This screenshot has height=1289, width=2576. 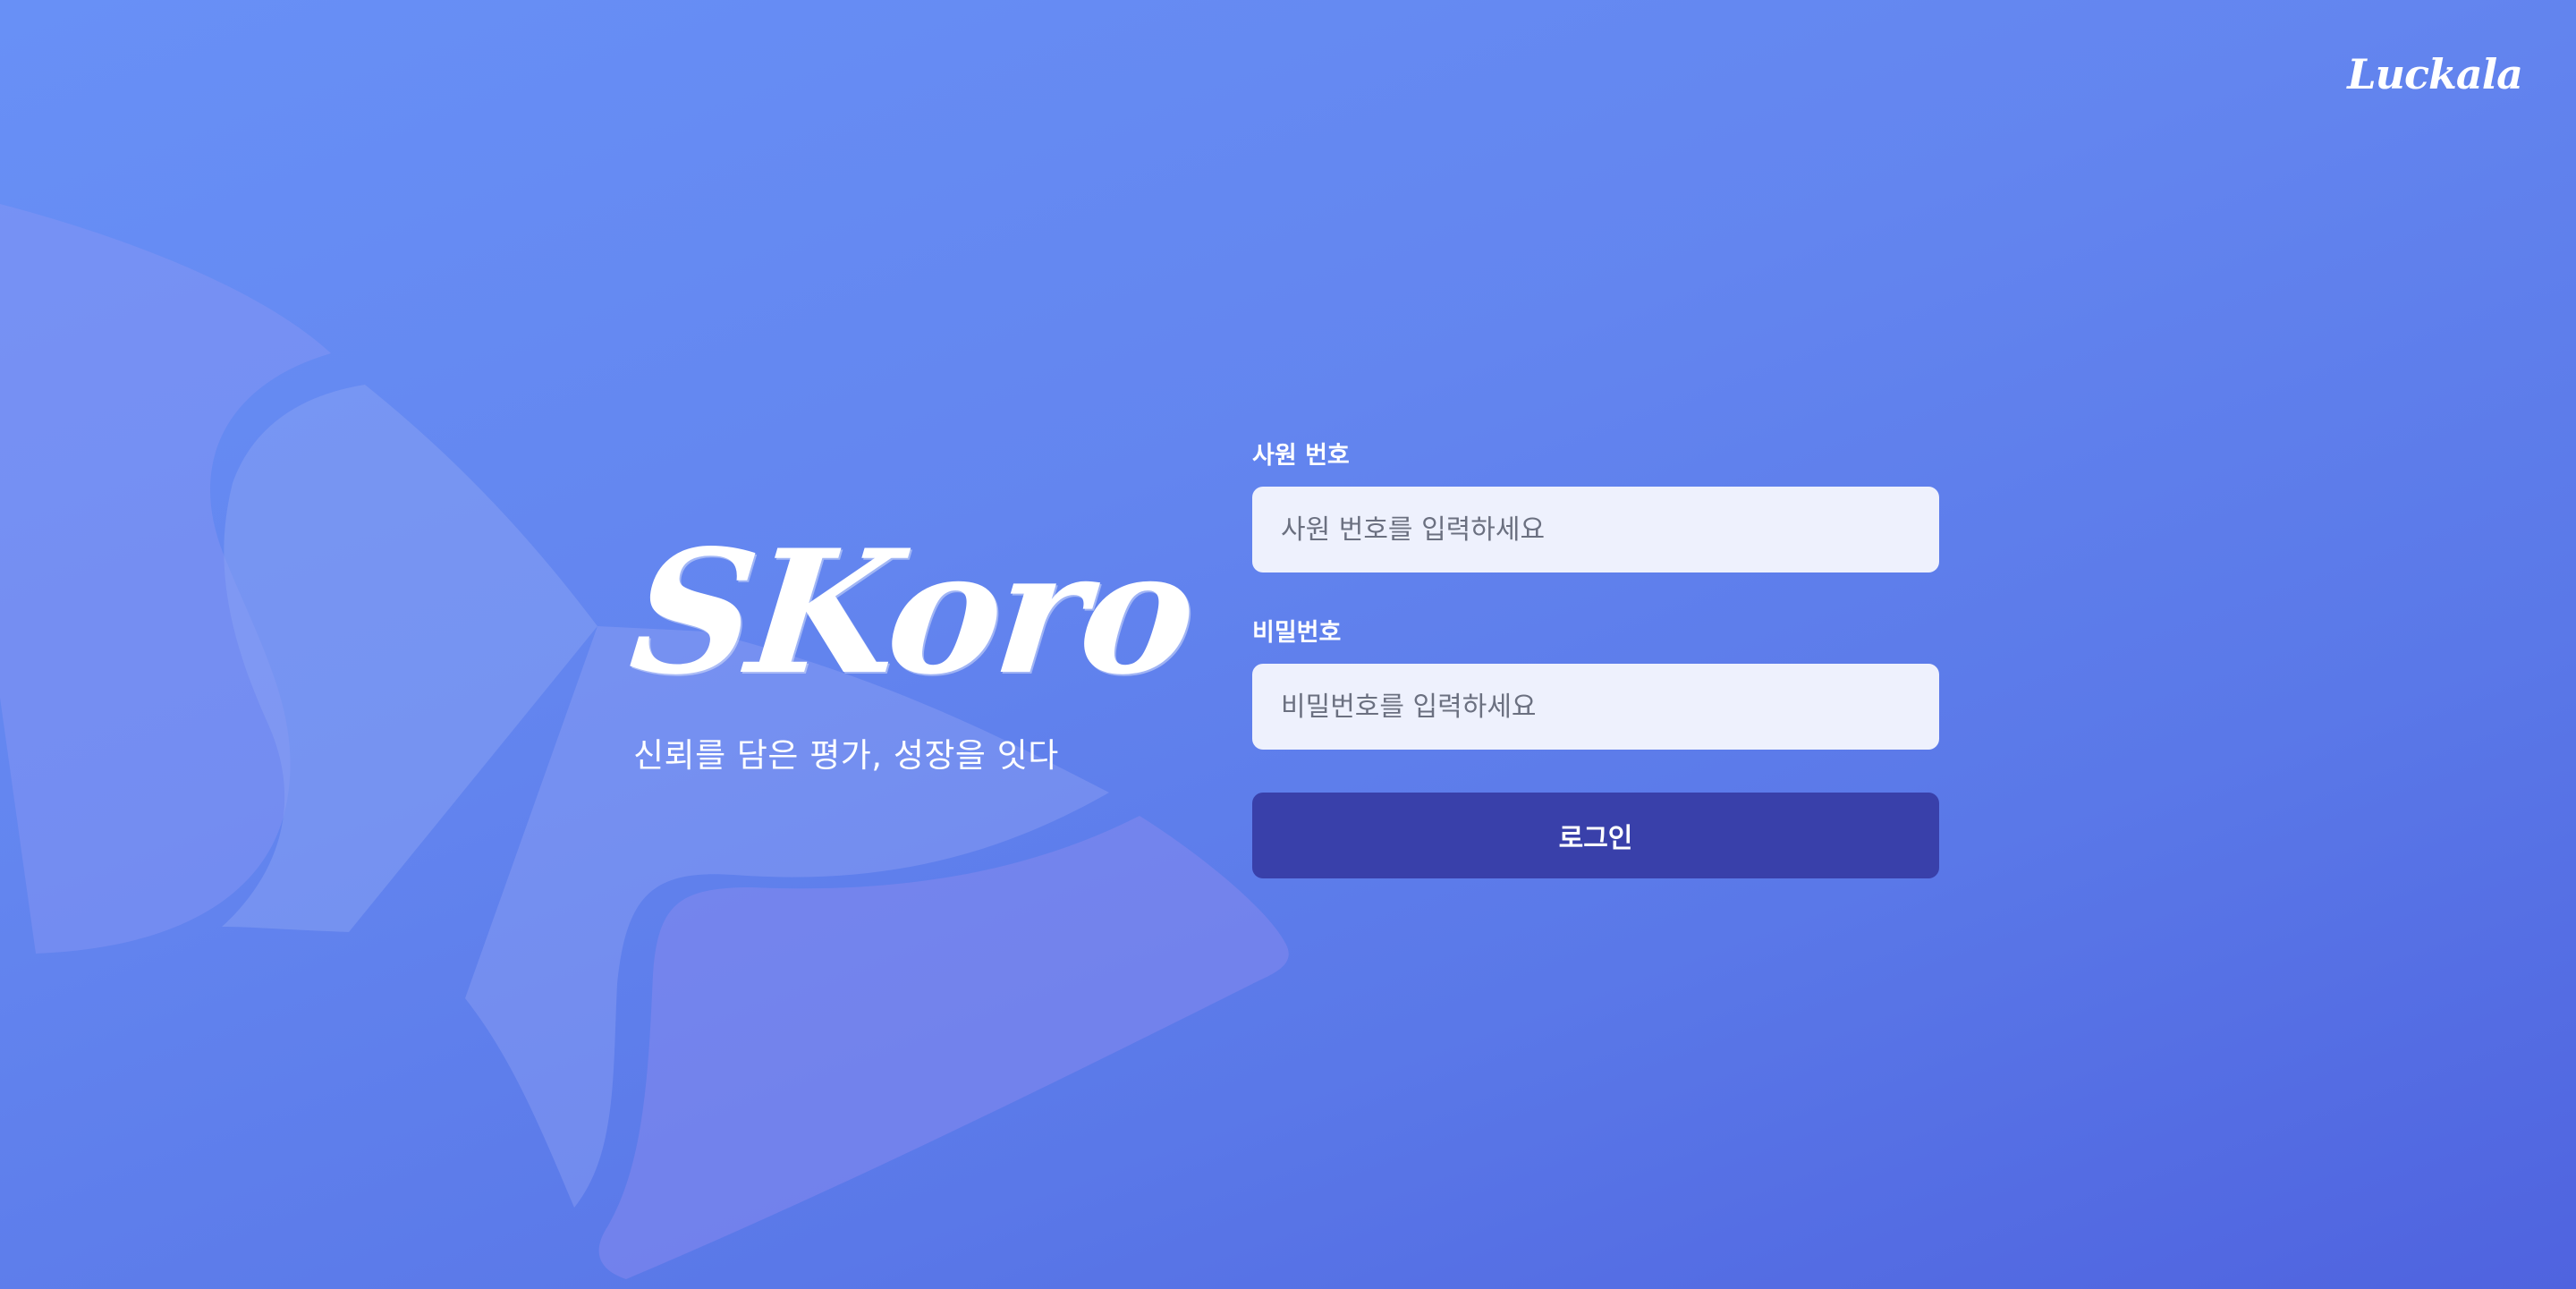 What do you see at coordinates (1595, 707) in the screenshot?
I see `password-input` at bounding box center [1595, 707].